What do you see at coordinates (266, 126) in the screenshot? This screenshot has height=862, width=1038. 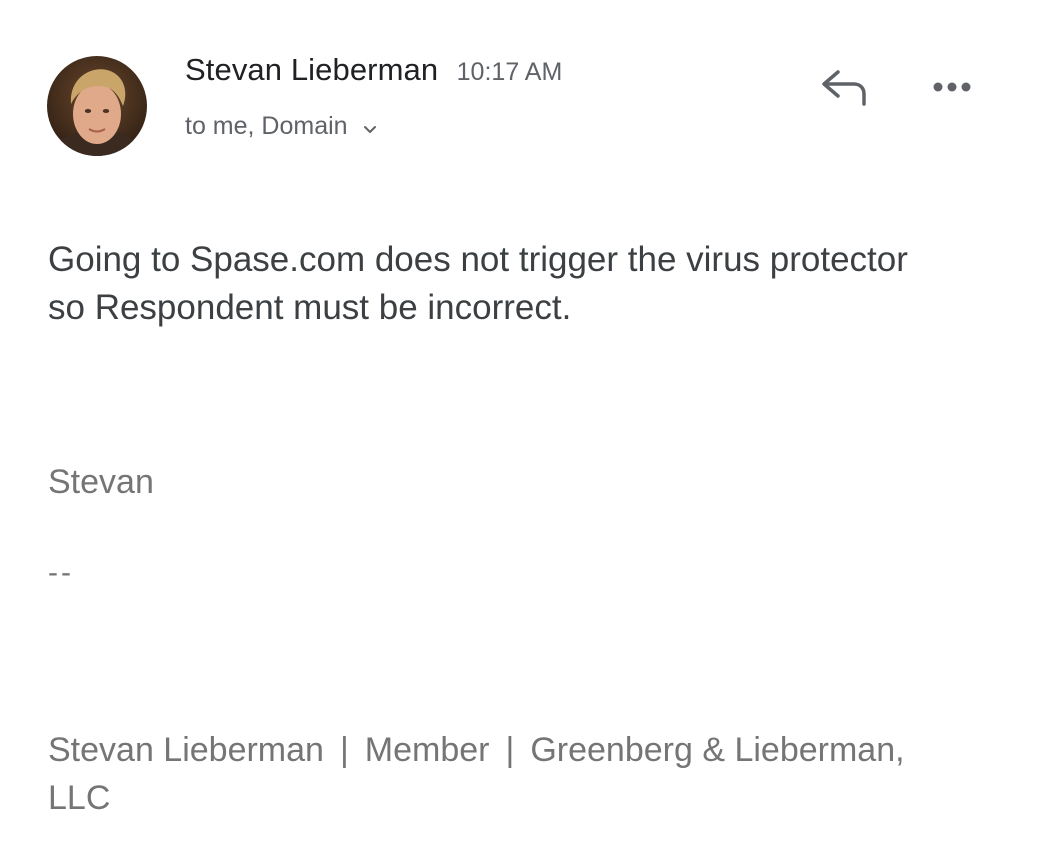 I see `recipients-label: to me, Domain` at bounding box center [266, 126].